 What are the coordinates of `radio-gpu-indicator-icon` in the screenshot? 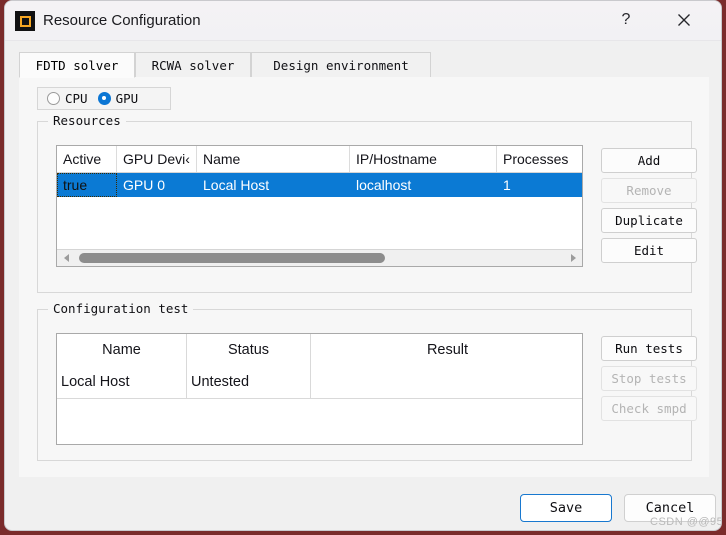 It's located at (104, 98).